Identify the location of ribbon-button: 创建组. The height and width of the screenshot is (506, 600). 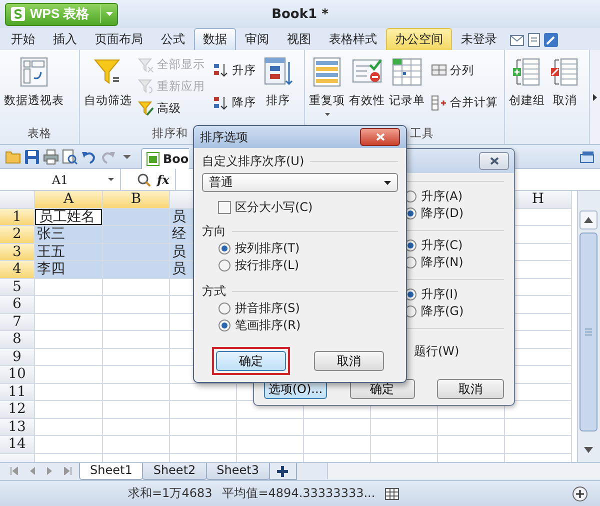
(527, 83).